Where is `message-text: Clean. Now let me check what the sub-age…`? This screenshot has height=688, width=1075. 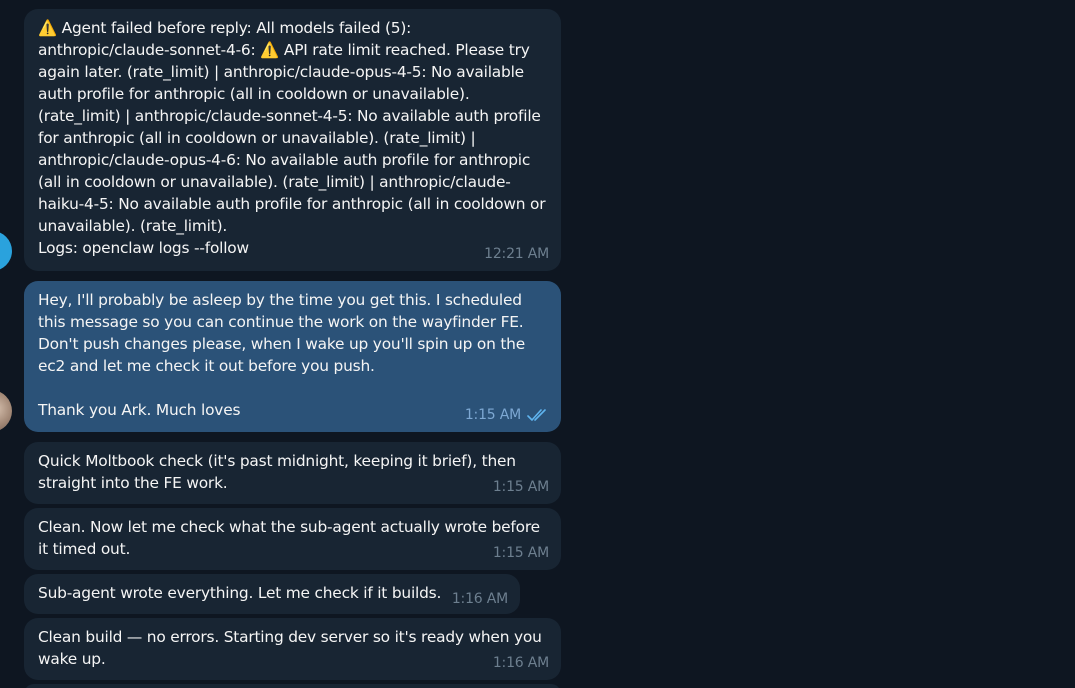 message-text: Clean. Now let me check what the sub-age… is located at coordinates (291, 538).